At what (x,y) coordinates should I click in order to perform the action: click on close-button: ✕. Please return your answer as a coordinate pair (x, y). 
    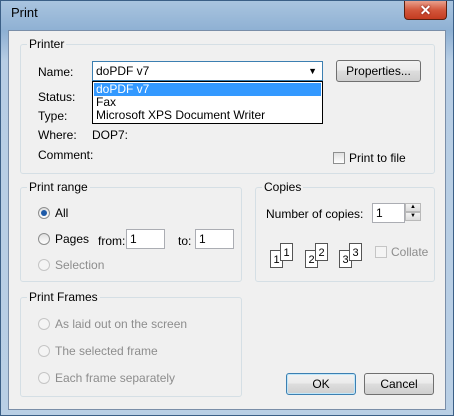
    Looking at the image, I should click on (425, 10).